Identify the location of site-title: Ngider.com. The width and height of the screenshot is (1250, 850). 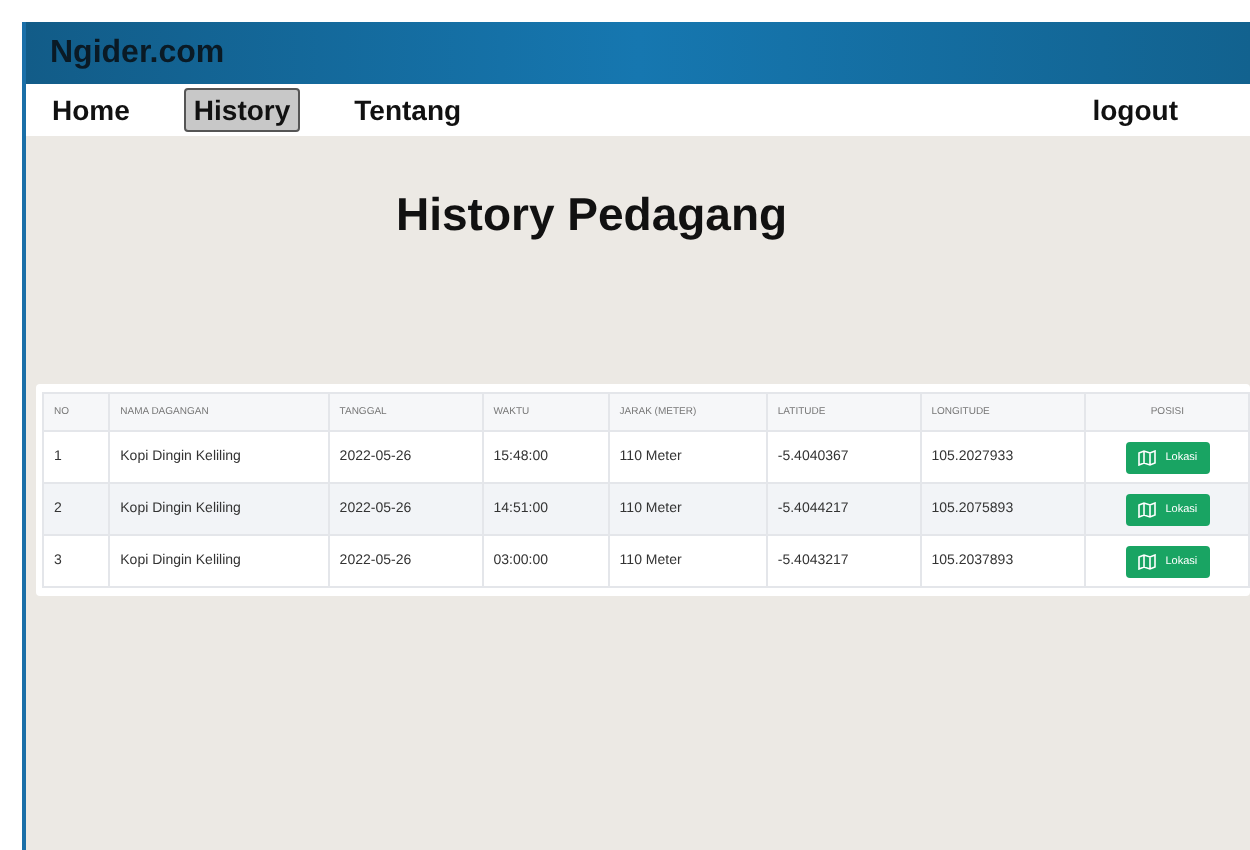
(137, 53).